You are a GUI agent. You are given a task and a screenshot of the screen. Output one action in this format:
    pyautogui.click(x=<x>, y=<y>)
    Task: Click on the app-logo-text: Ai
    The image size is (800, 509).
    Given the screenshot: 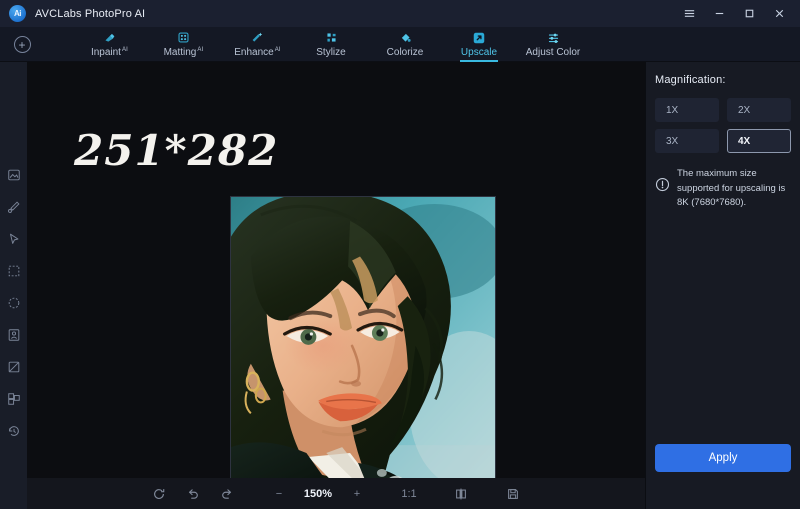 What is the action you would take?
    pyautogui.click(x=18, y=13)
    